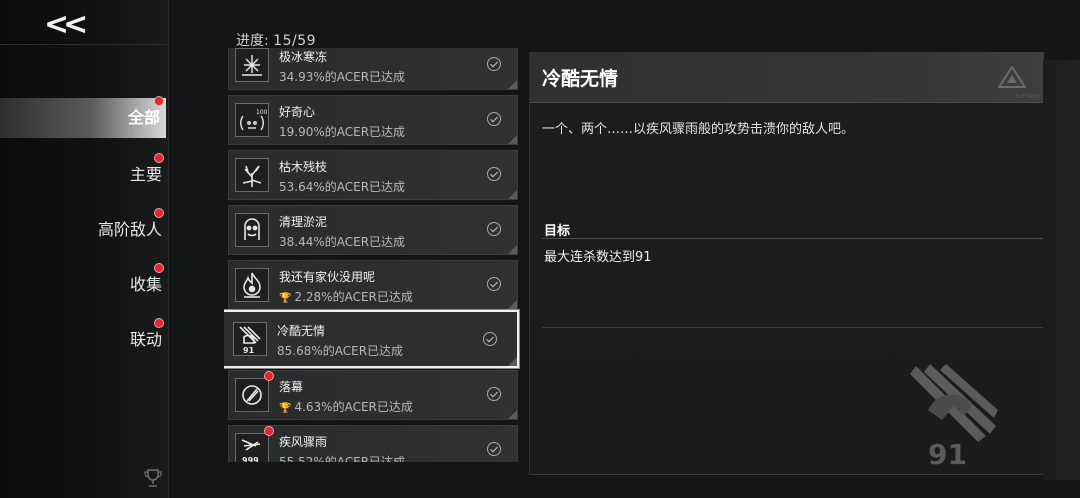 This screenshot has width=1080, height=498. I want to click on progress-counter: 进度: 15/59, so click(276, 40).